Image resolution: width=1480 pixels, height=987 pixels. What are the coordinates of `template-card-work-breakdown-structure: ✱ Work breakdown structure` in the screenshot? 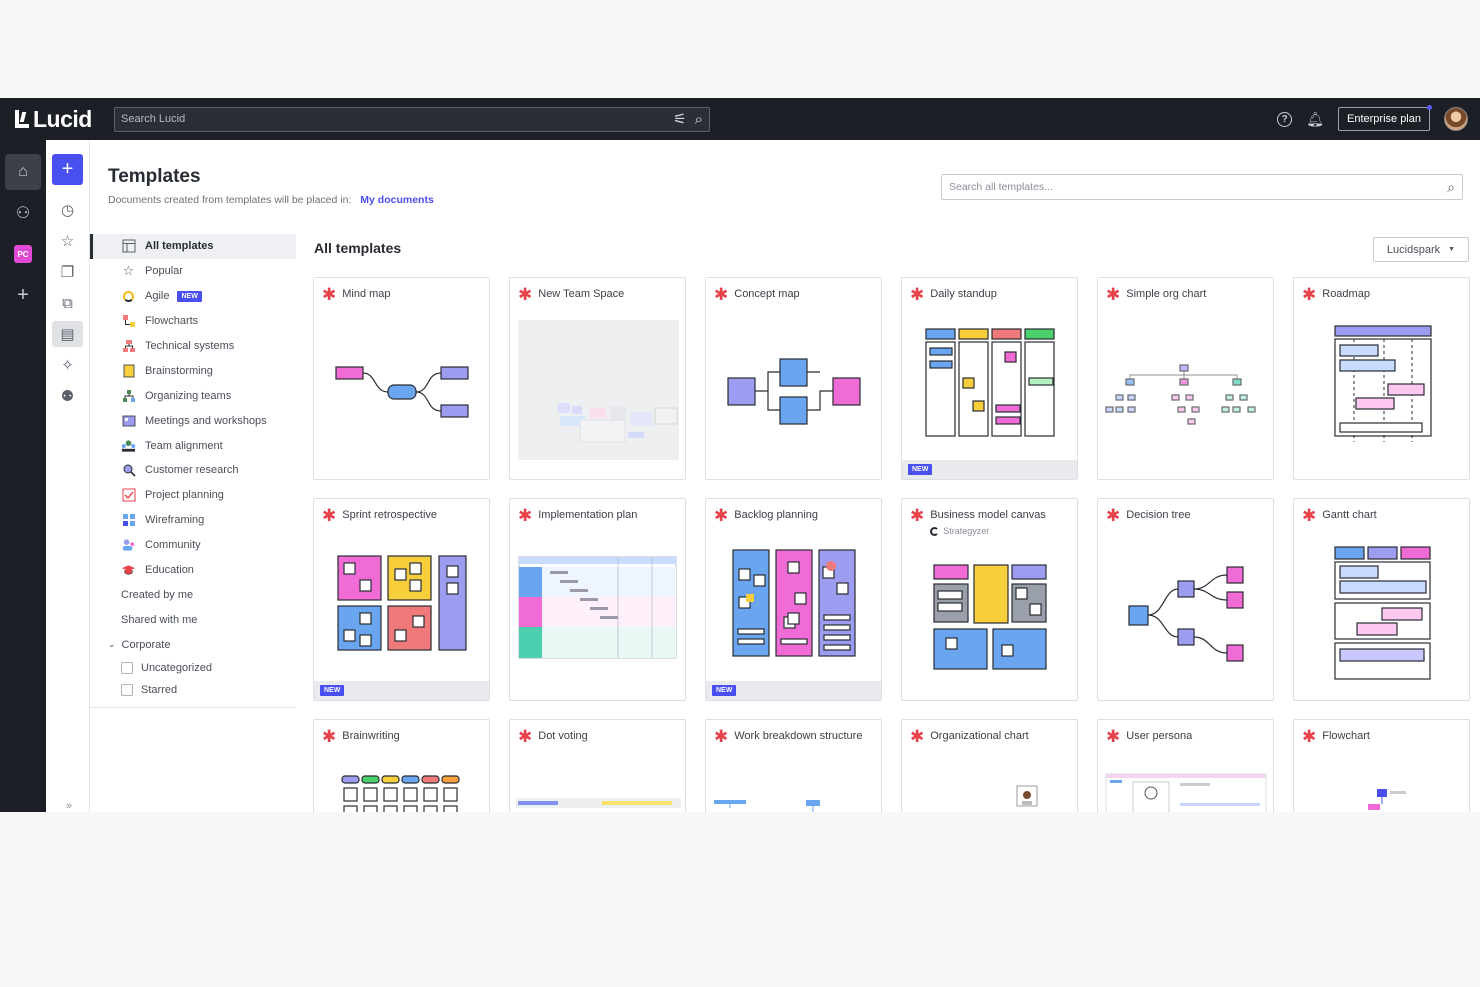 It's located at (793, 765).